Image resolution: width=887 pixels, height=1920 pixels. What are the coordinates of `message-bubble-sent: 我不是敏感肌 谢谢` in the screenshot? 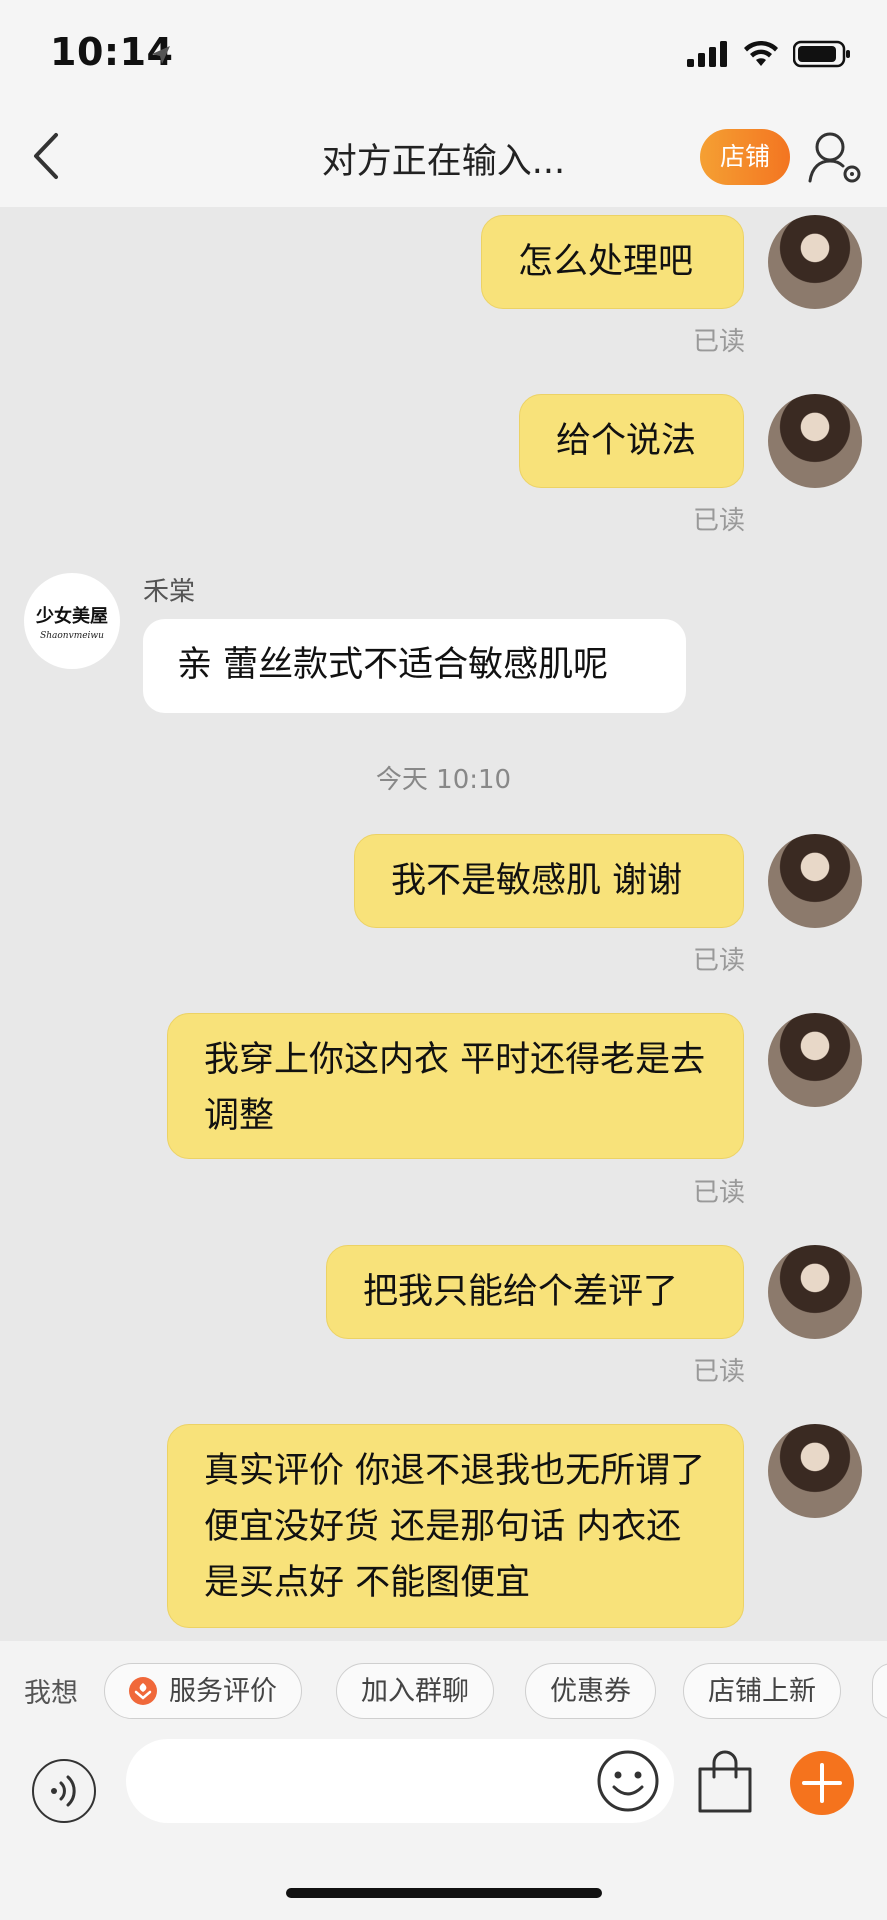 It's located at (549, 881).